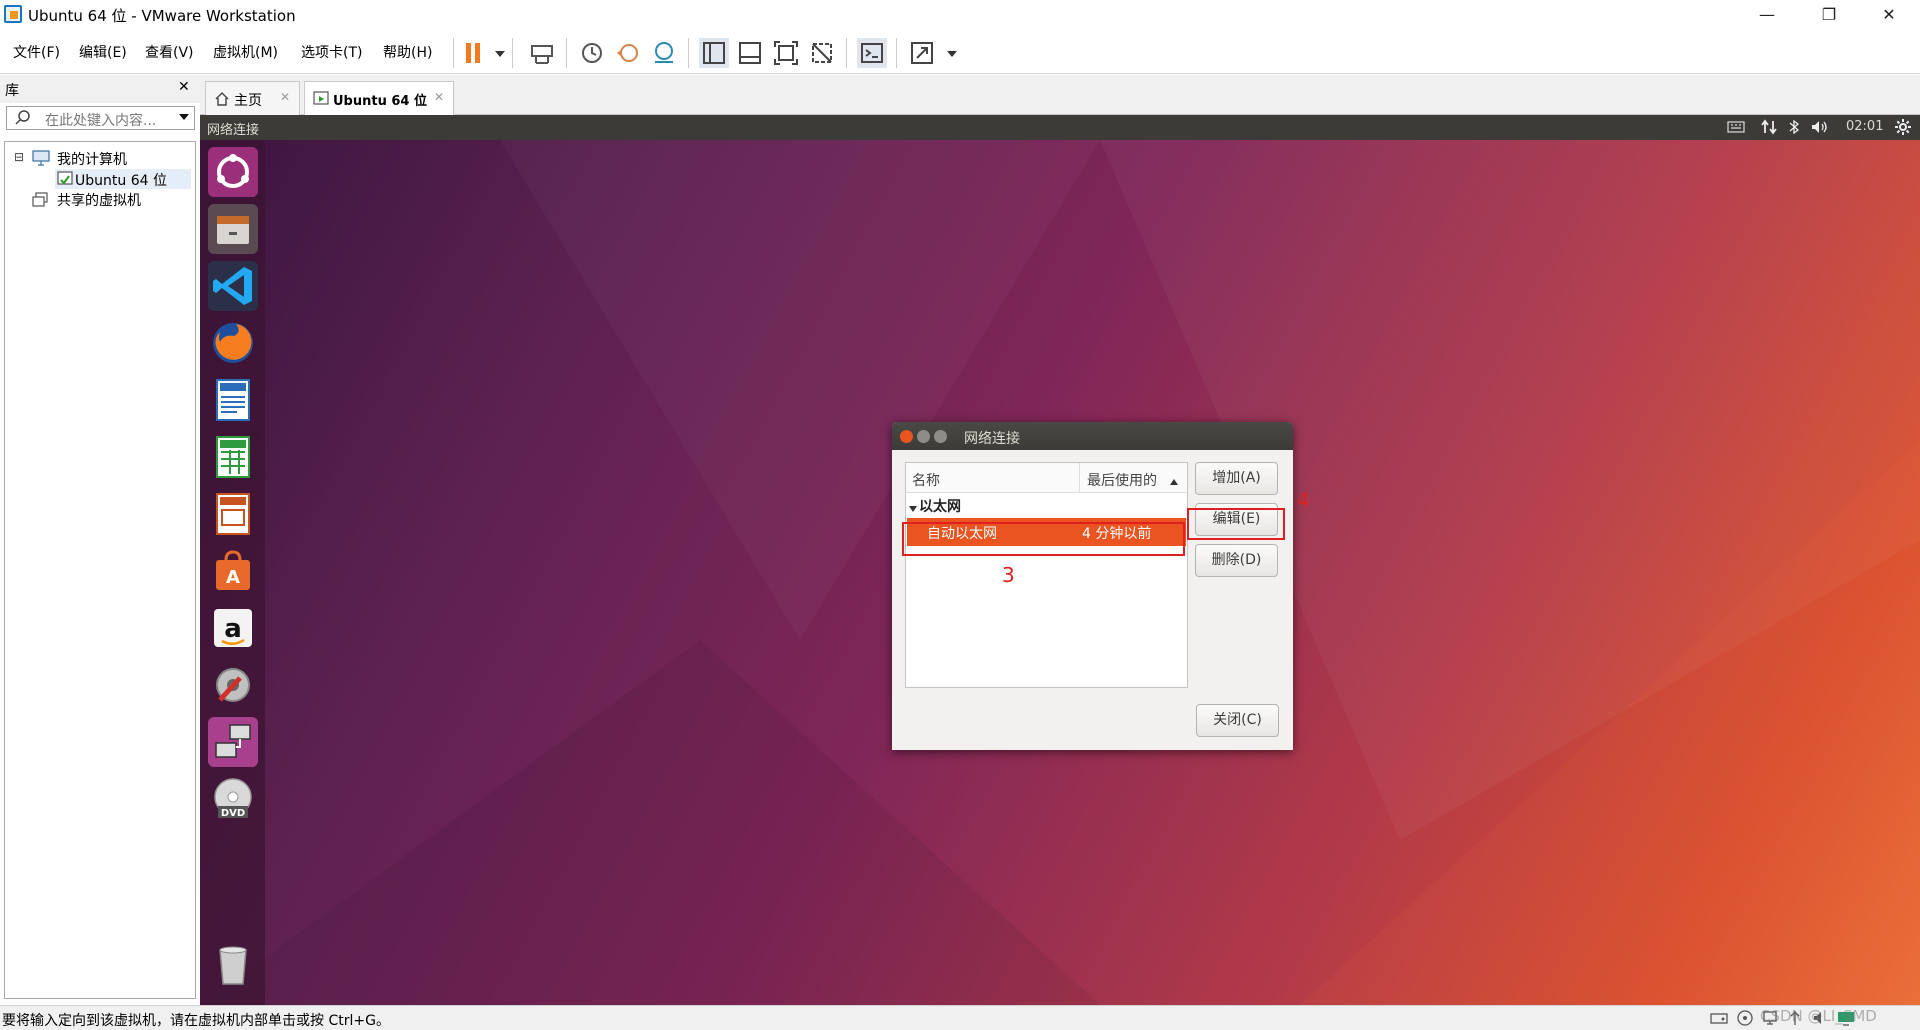 Image resolution: width=1920 pixels, height=1030 pixels. Describe the element at coordinates (922, 53) in the screenshot. I see `stretch-guest-icon` at that location.